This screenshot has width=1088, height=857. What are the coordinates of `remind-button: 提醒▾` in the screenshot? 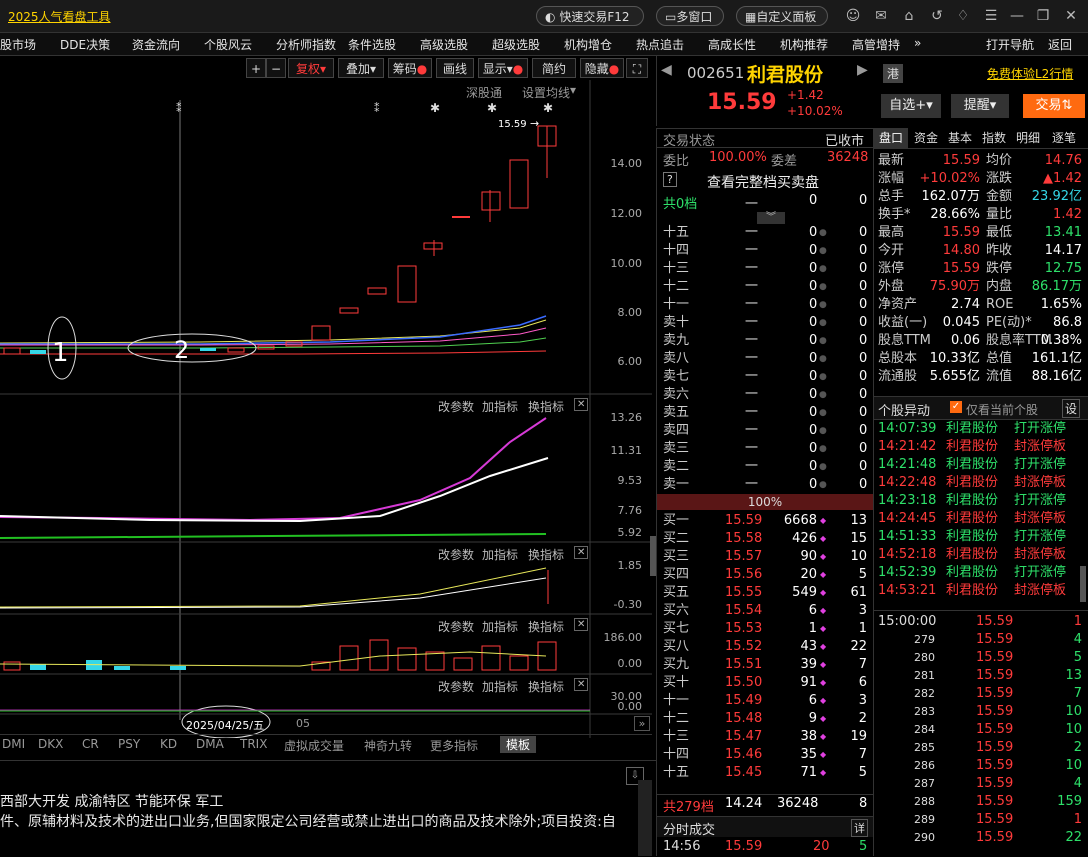 It's located at (980, 106).